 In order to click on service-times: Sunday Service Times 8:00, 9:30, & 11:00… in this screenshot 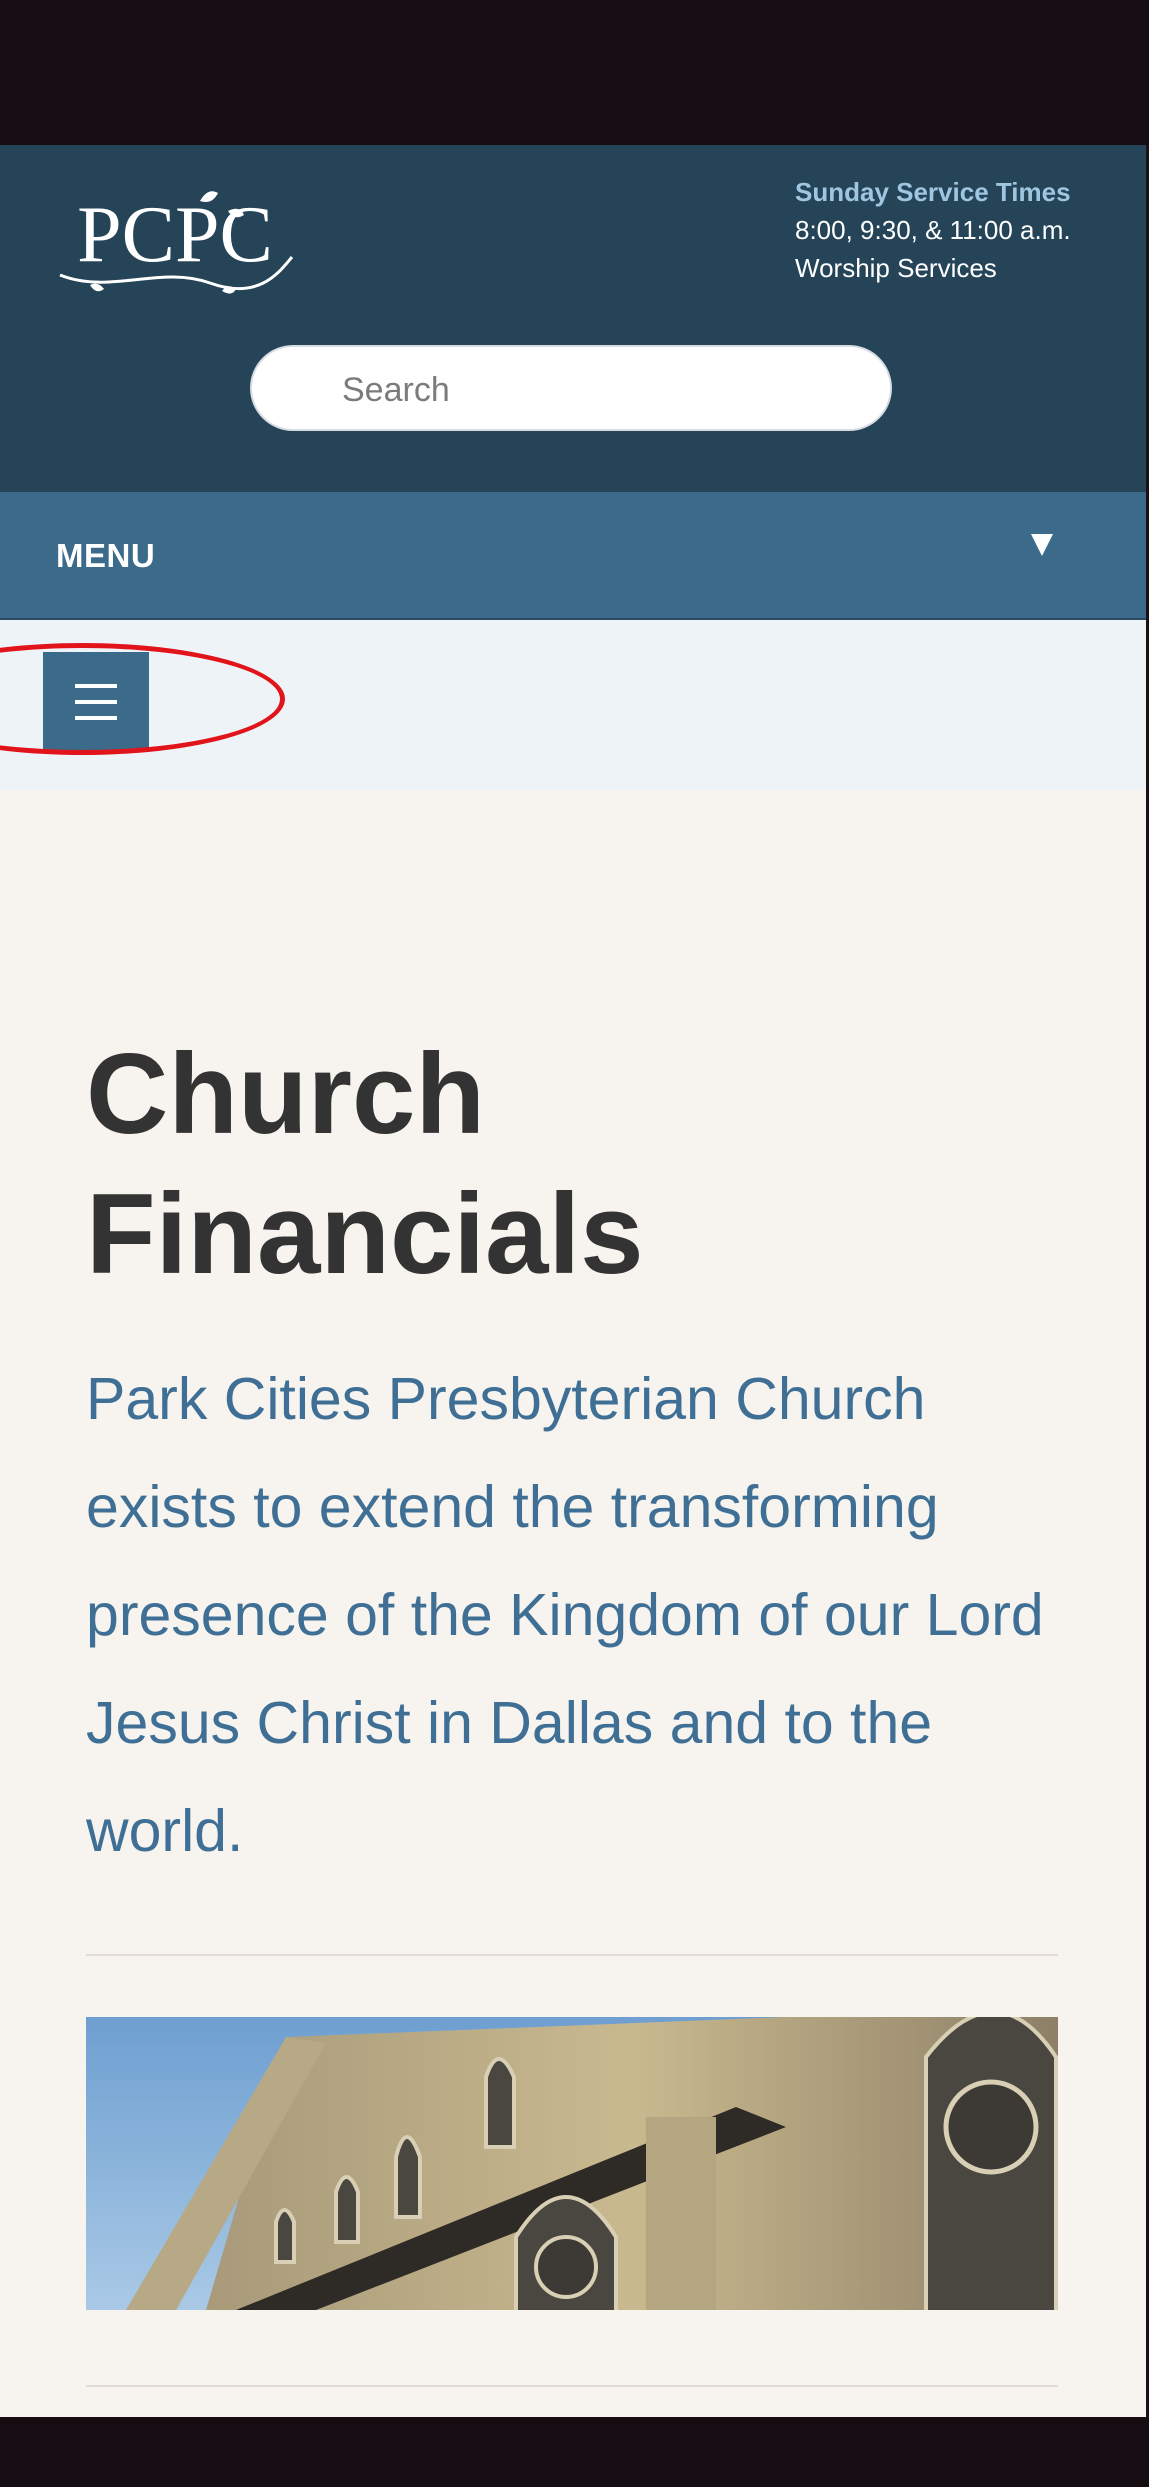, I will do `click(960, 230)`.